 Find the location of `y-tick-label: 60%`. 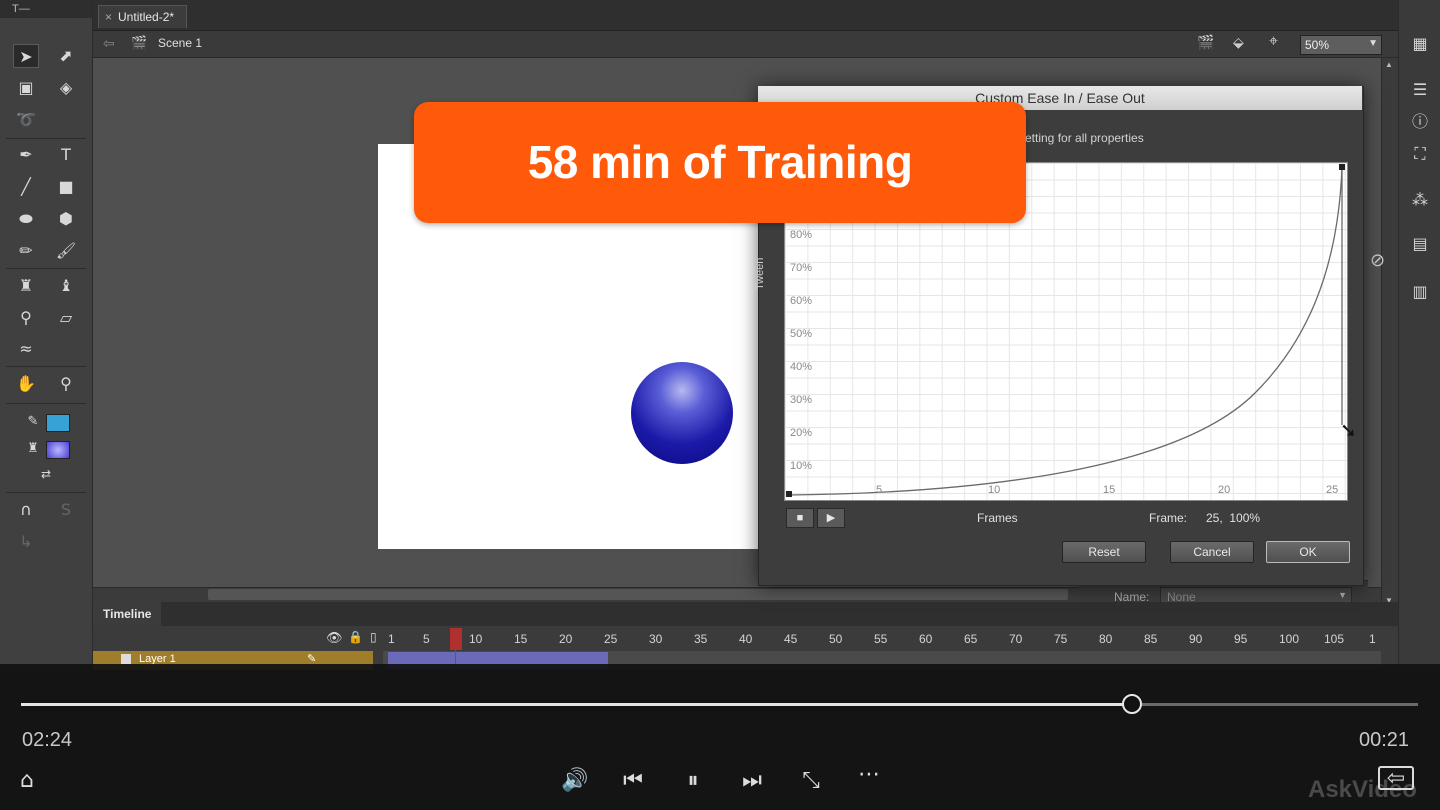

y-tick-label: 60% is located at coordinates (801, 301).